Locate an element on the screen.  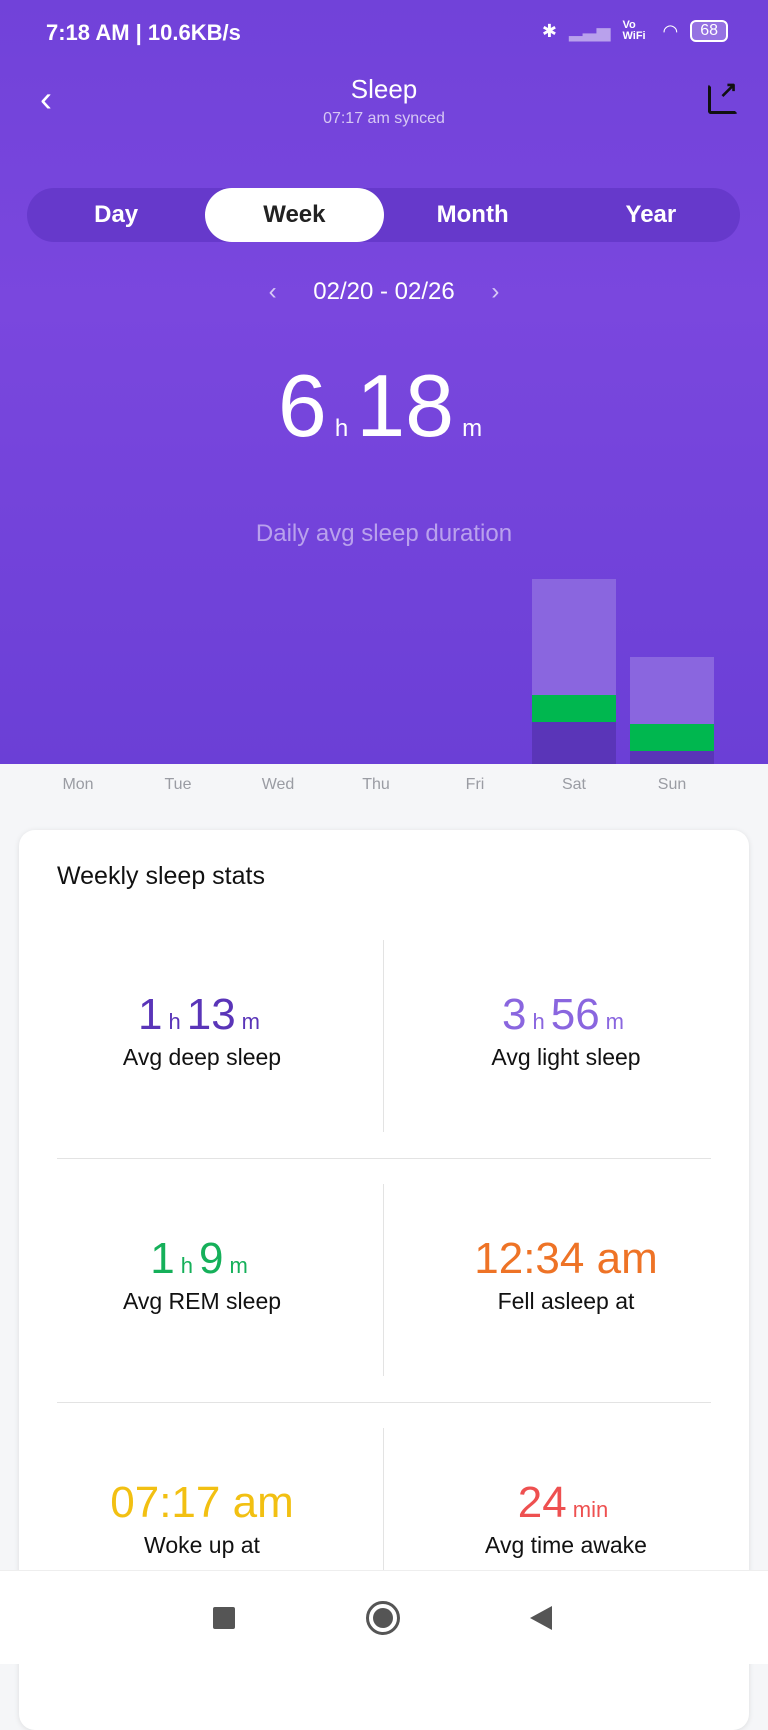
value-number: 56 is located at coordinates (575, 1014).